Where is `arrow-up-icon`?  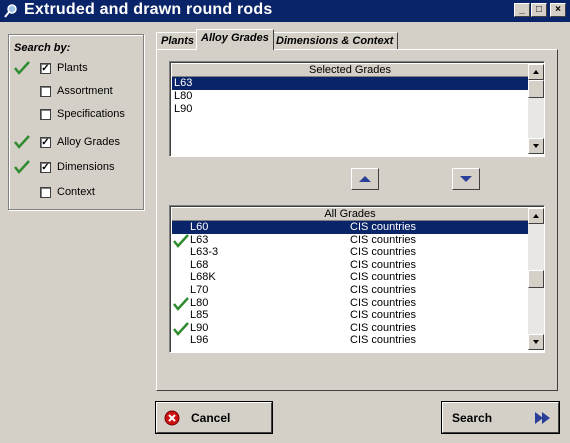 arrow-up-icon is located at coordinates (365, 179).